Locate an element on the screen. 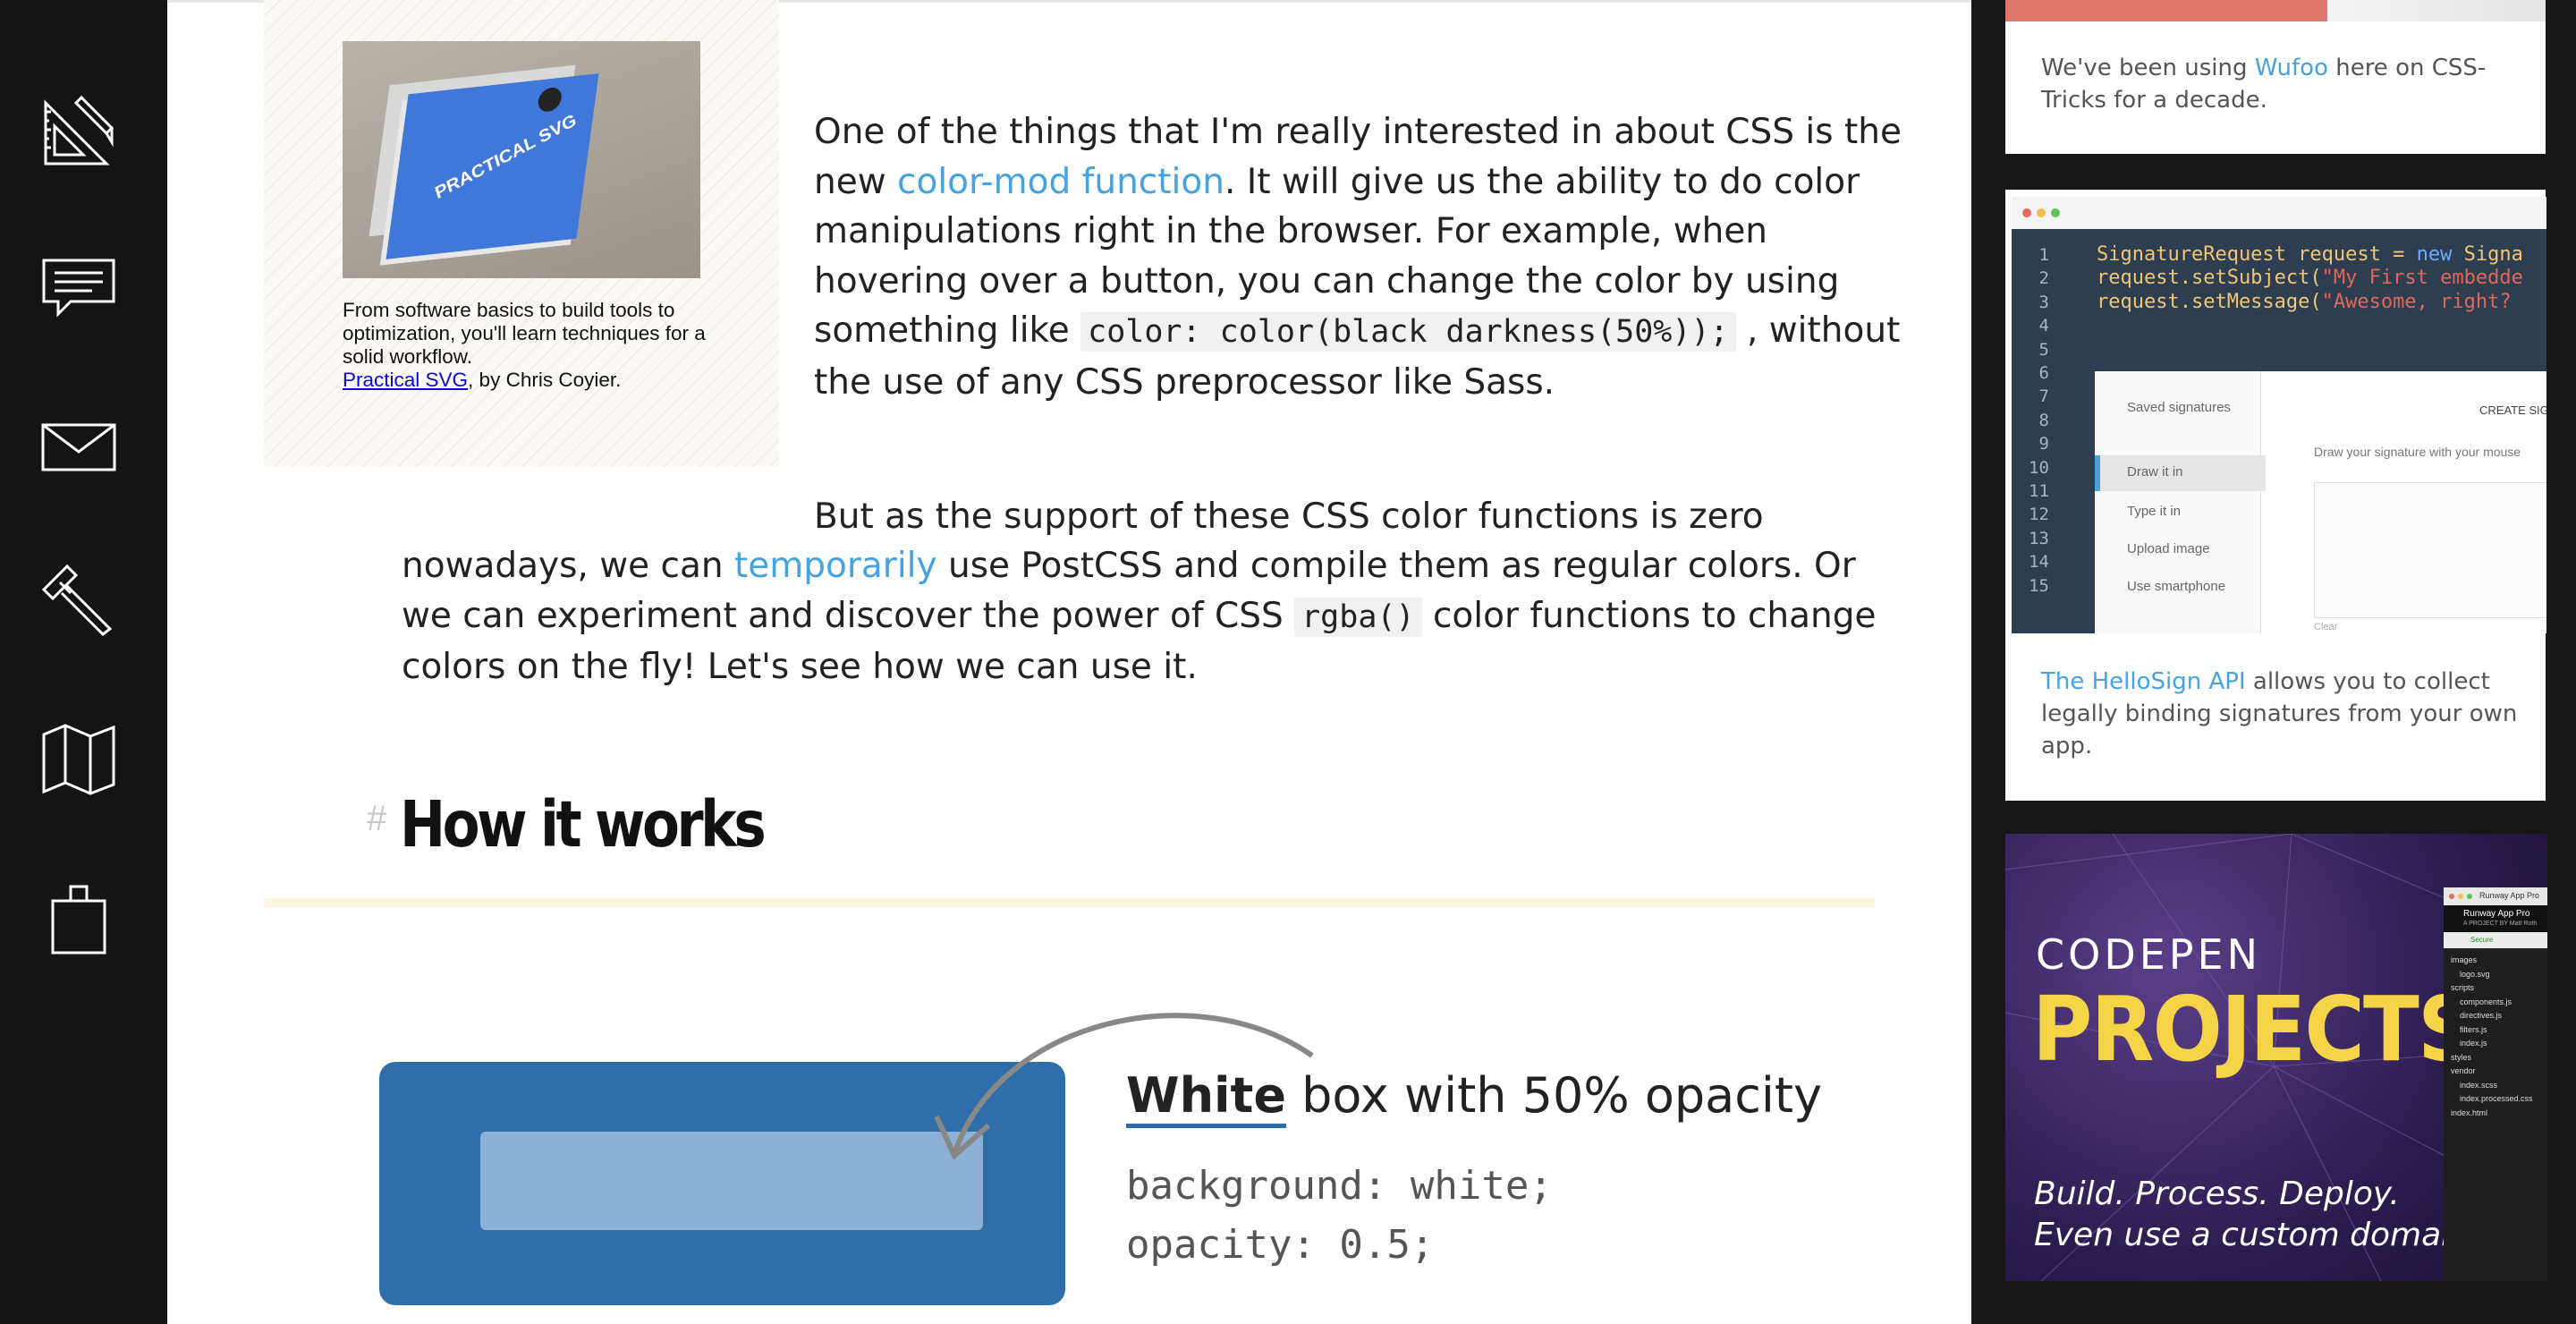 The height and width of the screenshot is (1324, 2576). ui-hint: Draw your signature with your mouse is located at coordinates (2417, 452).